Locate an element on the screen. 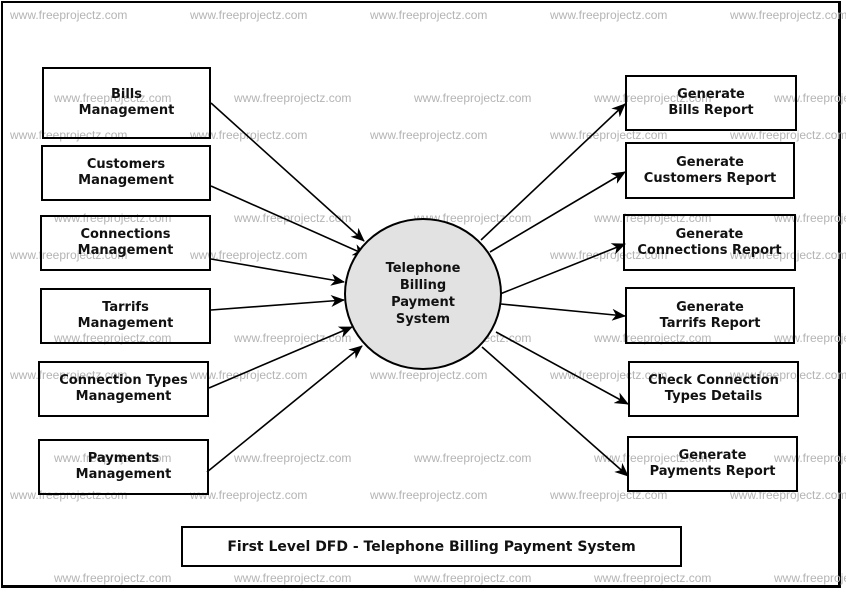  entity-generate-connections-report: Generate Connections Report is located at coordinates (709, 242).